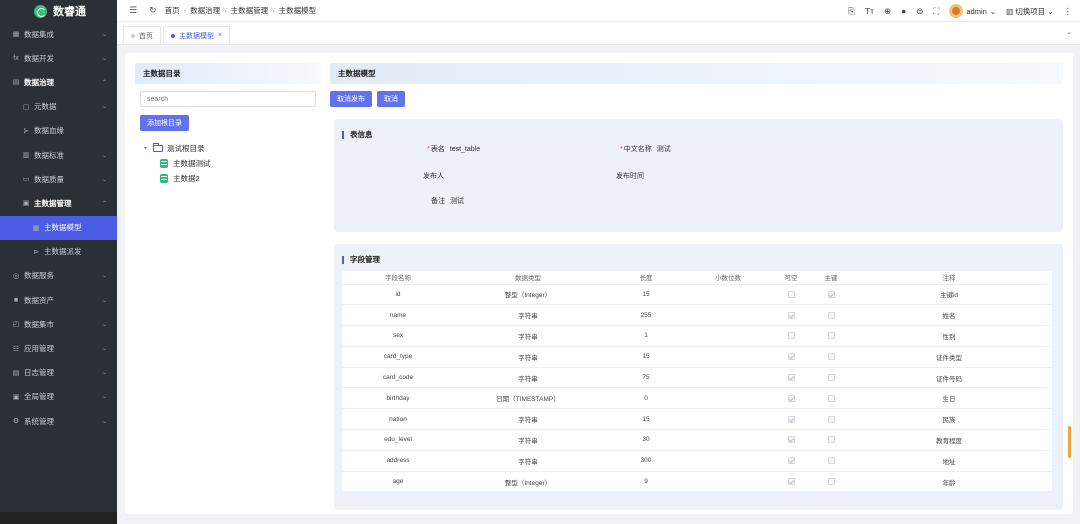 The image size is (1080, 524). I want to click on sidebar-item: ⚙ 系统管理 ⌄, so click(58, 421).